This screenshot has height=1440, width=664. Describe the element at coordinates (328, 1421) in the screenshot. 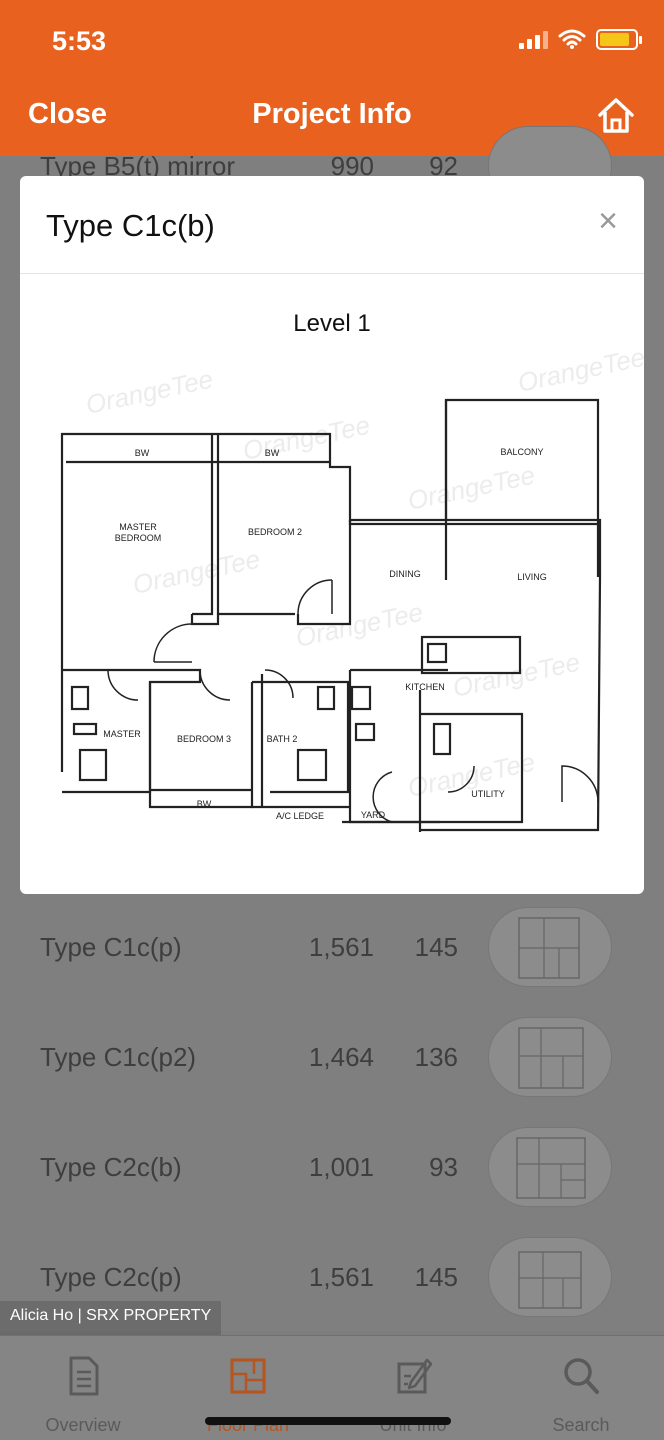

I see `home-indicator` at that location.